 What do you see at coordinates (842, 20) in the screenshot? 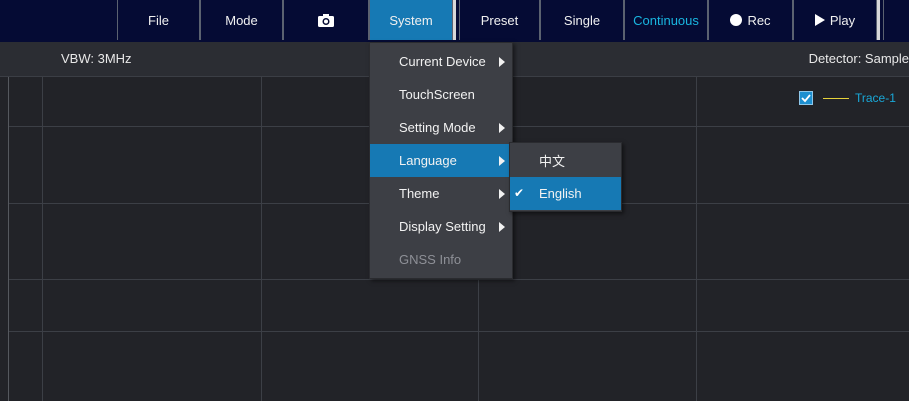
I see `play-label: Play` at bounding box center [842, 20].